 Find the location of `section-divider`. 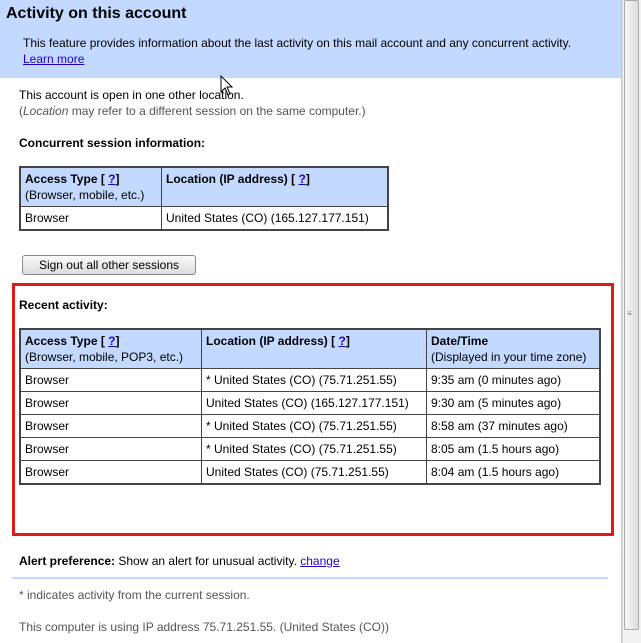

section-divider is located at coordinates (310, 578).